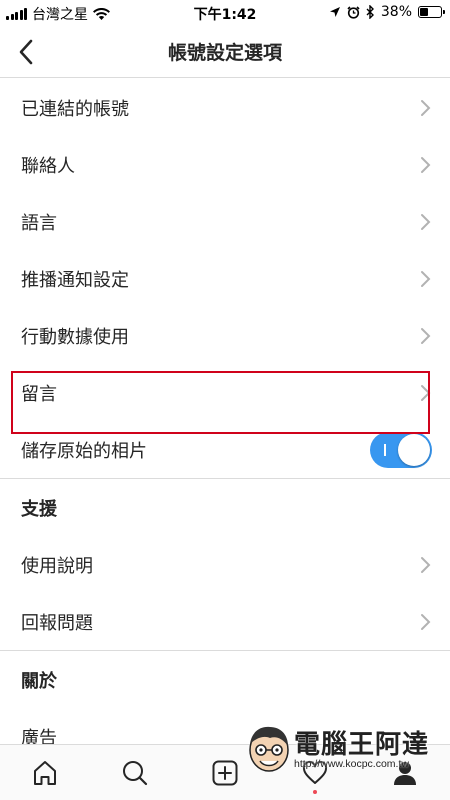 Image resolution: width=450 pixels, height=800 pixels. Describe the element at coordinates (57, 623) in the screenshot. I see `row-label: 回報問題` at that location.